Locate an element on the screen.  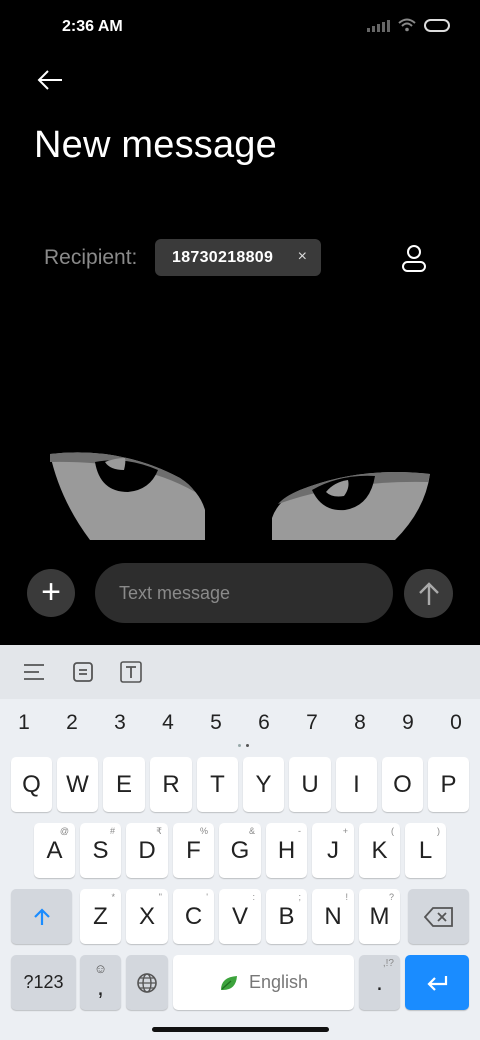
home-indicator is located at coordinates (240, 1029).